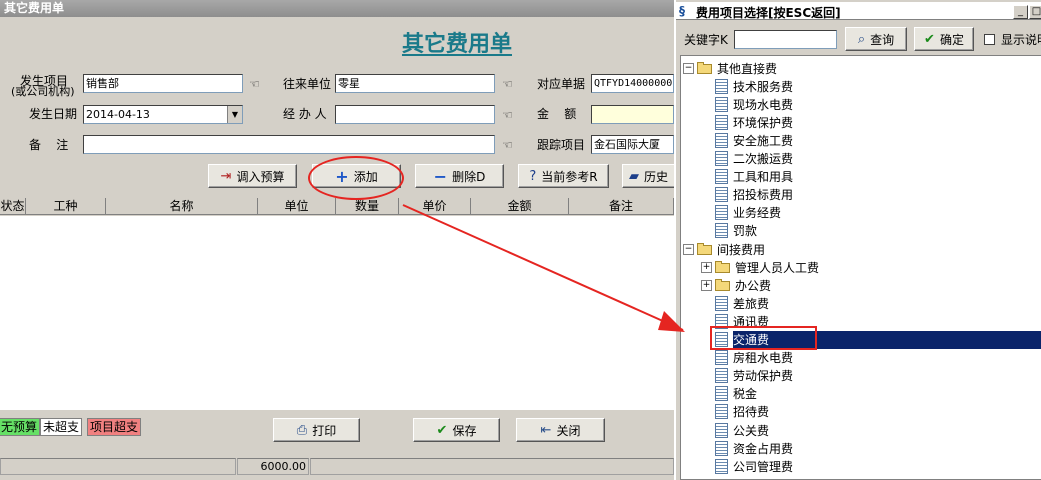 The height and width of the screenshot is (480, 1041). What do you see at coordinates (464, 430) in the screenshot?
I see `save-label: 保存` at bounding box center [464, 430].